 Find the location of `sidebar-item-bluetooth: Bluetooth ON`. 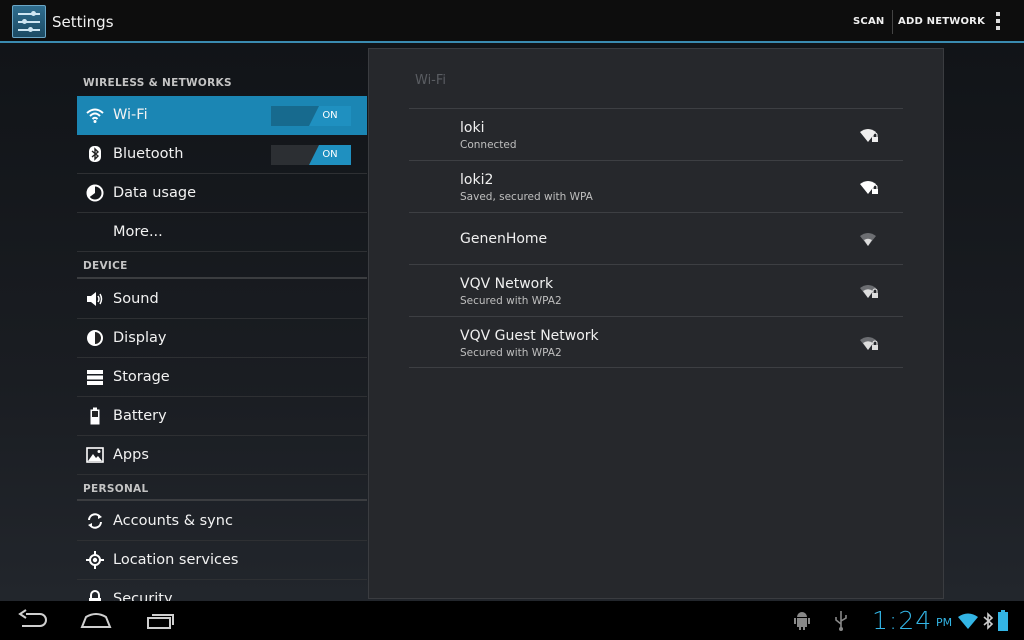

sidebar-item-bluetooth: Bluetooth ON is located at coordinates (222, 154).